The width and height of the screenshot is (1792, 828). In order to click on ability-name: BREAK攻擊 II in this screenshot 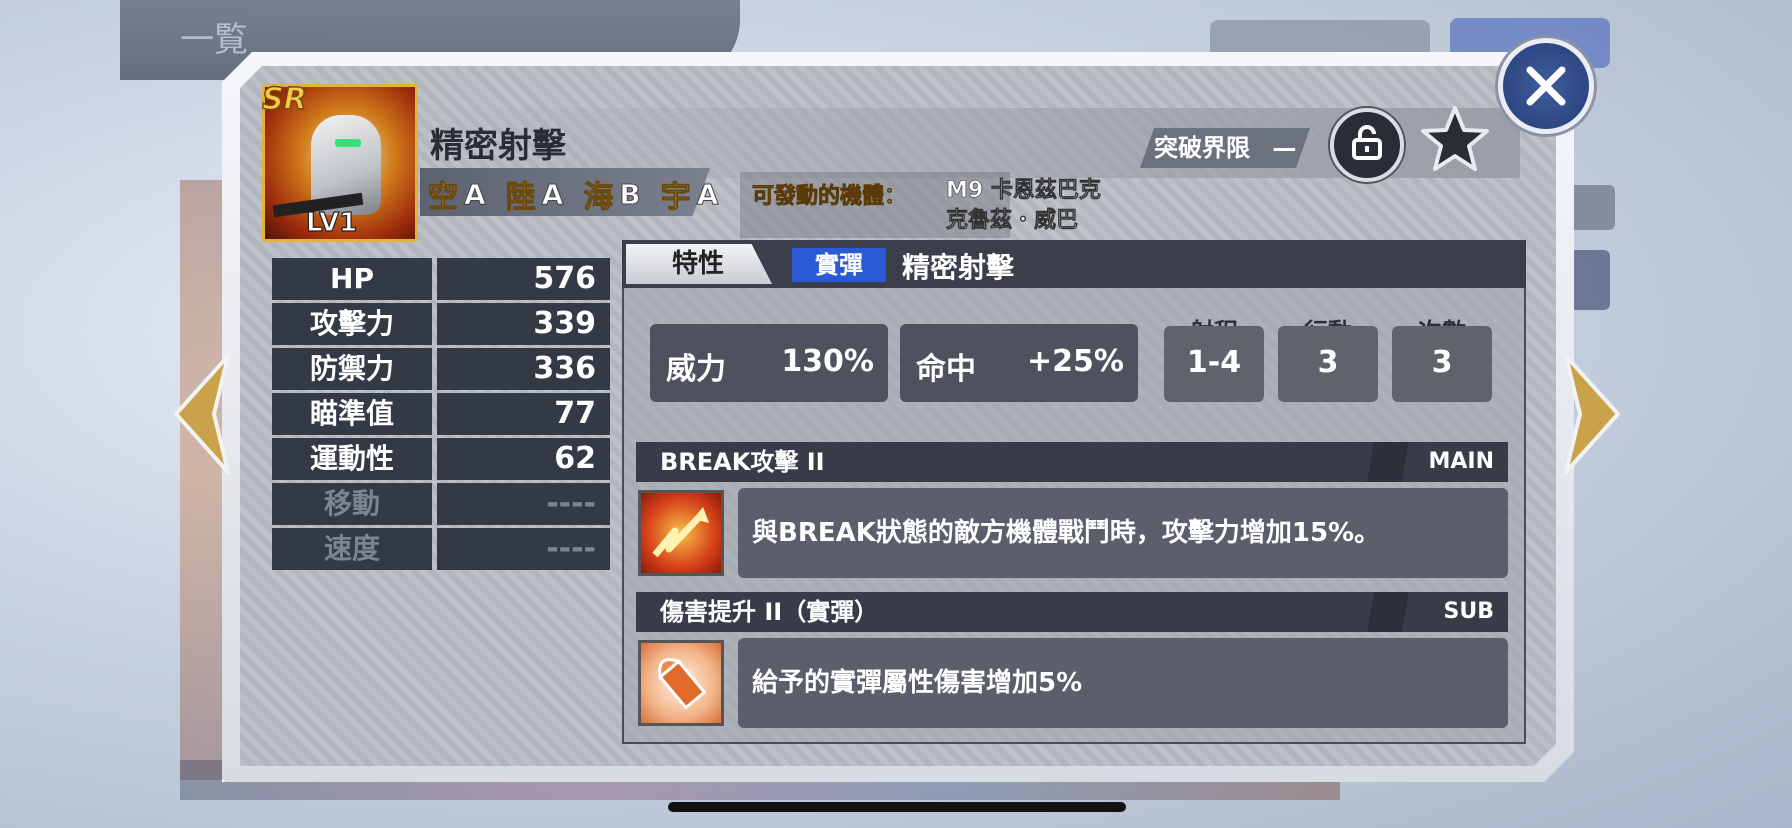, I will do `click(742, 462)`.